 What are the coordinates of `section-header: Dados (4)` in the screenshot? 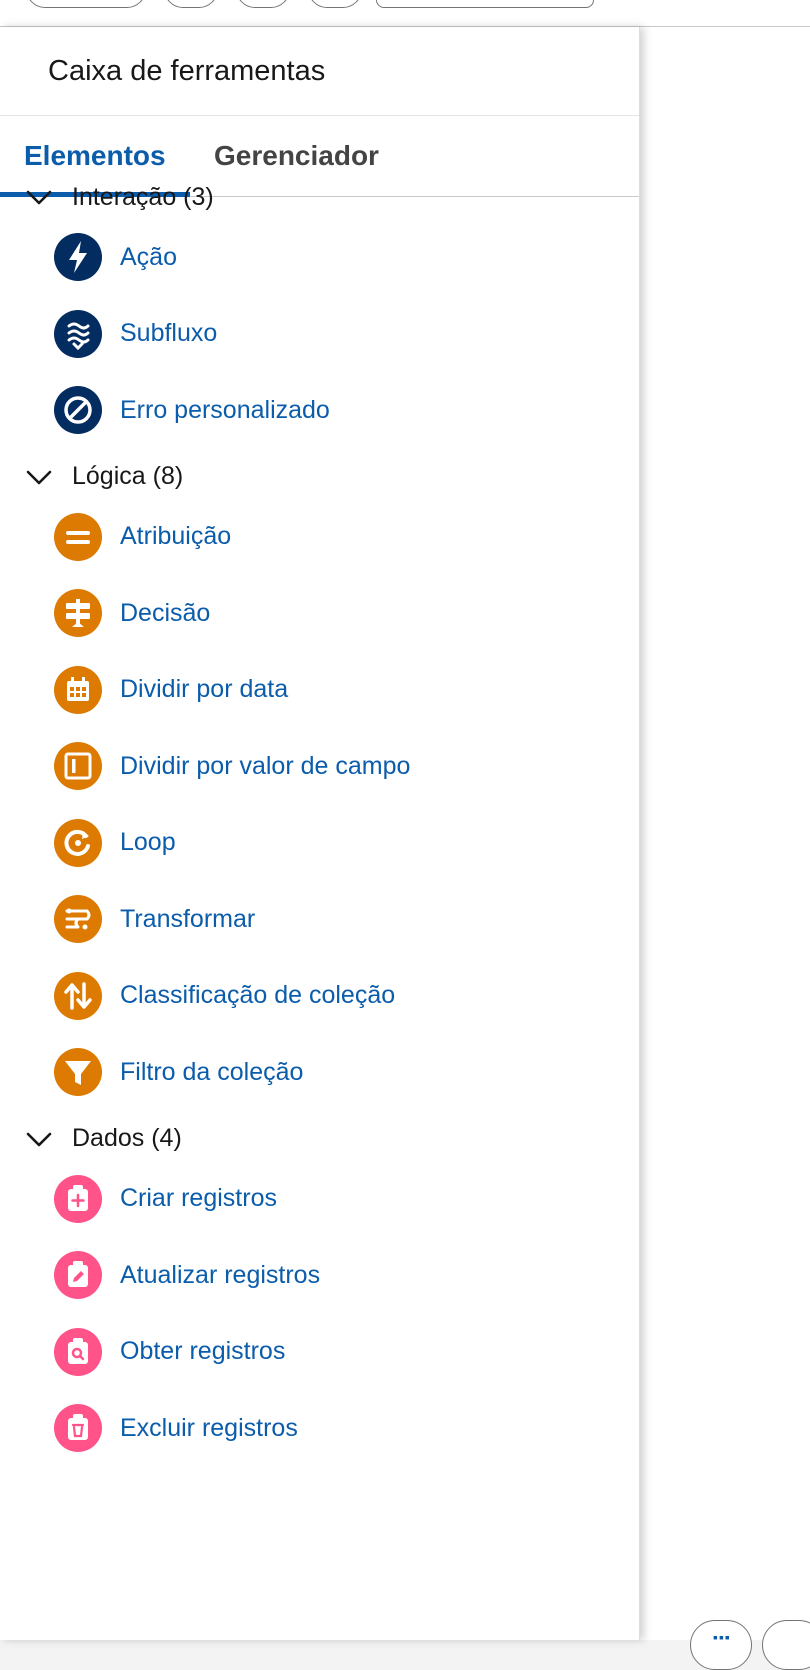 It's located at (103, 1139).